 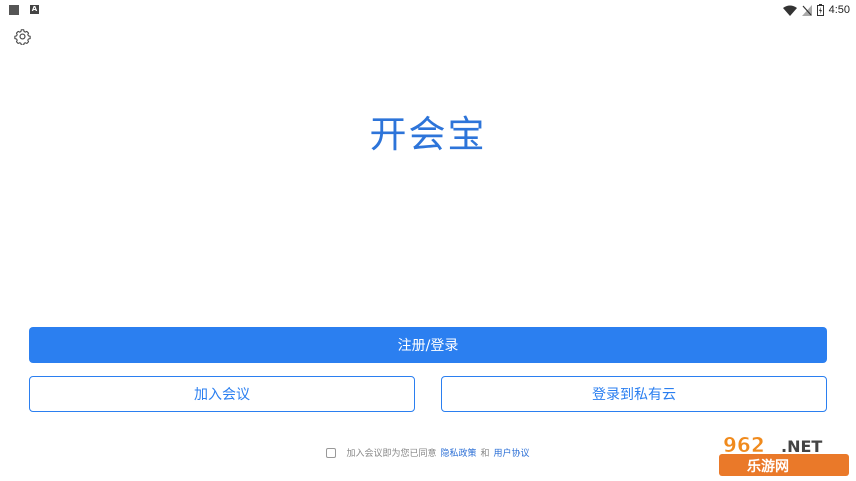 What do you see at coordinates (428, 10) in the screenshot?
I see `status-bar: A 4:50` at bounding box center [428, 10].